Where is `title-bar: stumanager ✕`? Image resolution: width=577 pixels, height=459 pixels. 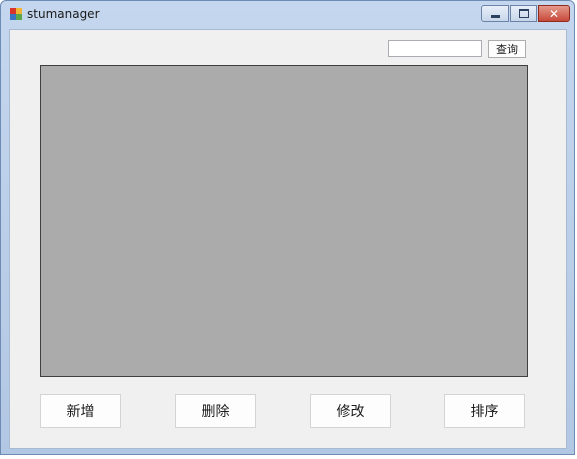
title-bar: stumanager ✕ is located at coordinates (287, 15).